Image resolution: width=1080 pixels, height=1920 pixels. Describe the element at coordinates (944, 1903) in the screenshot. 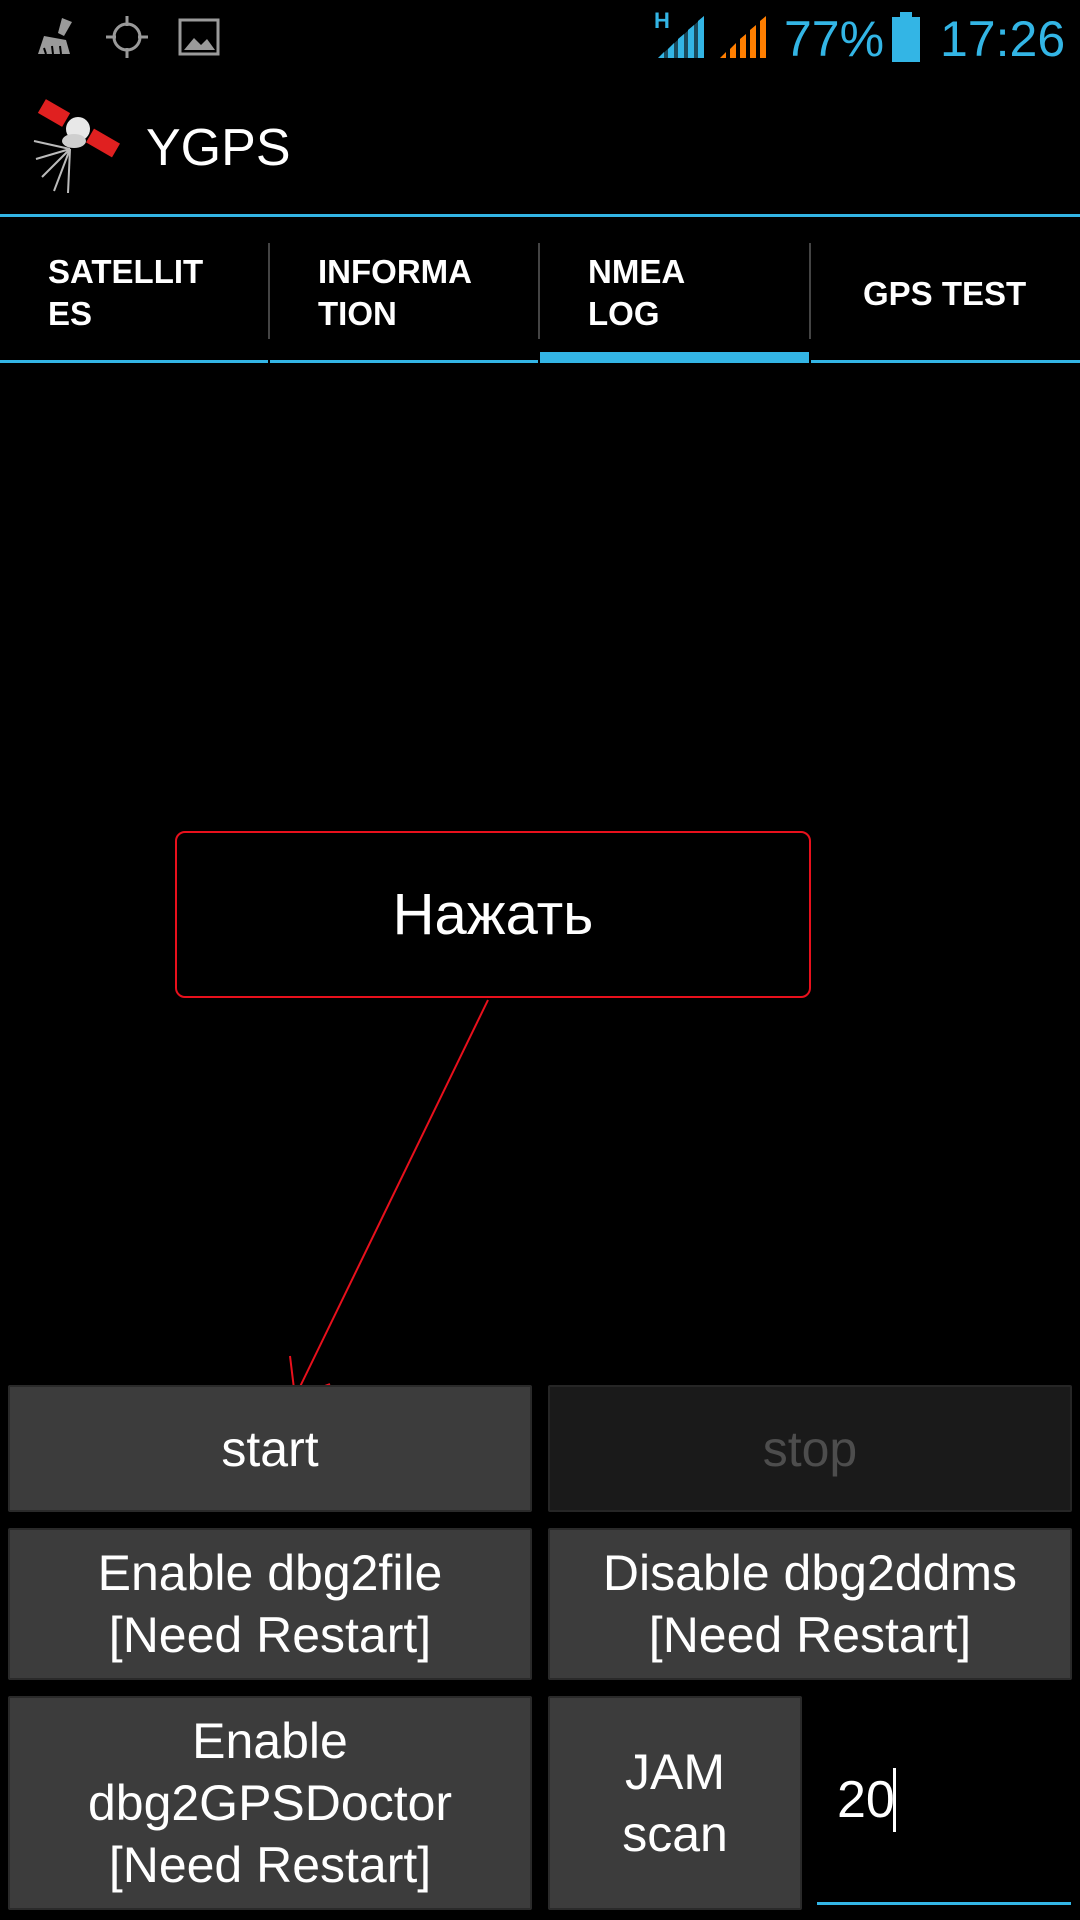

I see `jam-scan-input-underline` at that location.